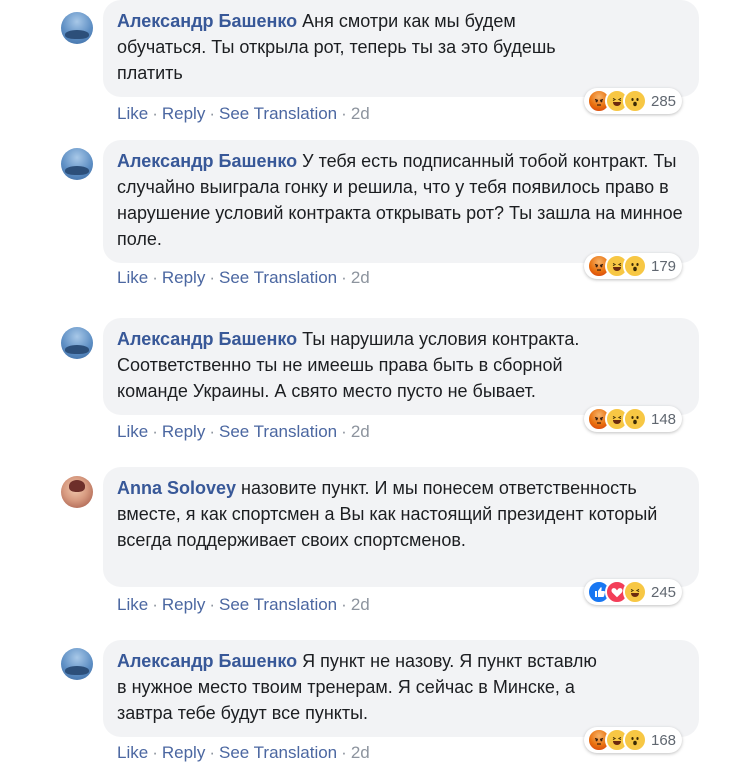 The image size is (730, 779). I want to click on reactions-summary: 179, so click(633, 266).